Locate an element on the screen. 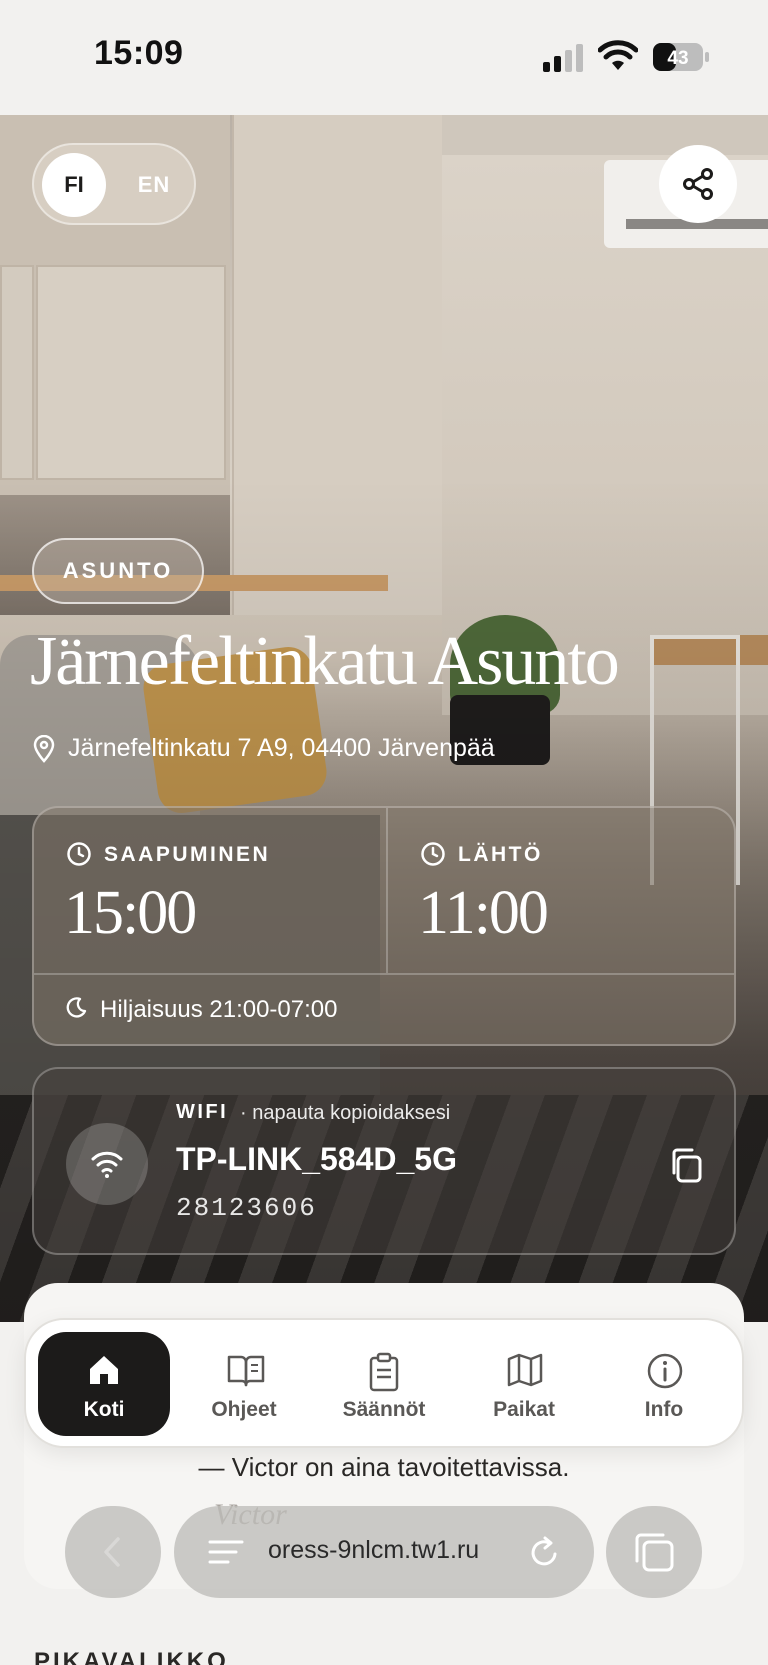 The height and width of the screenshot is (1665, 768). tab-label: Säännöt is located at coordinates (384, 1409).